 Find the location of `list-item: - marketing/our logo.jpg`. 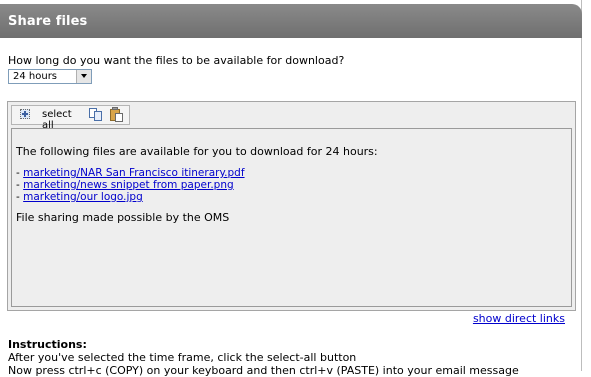

list-item: - marketing/our logo.jpg is located at coordinates (130, 197).